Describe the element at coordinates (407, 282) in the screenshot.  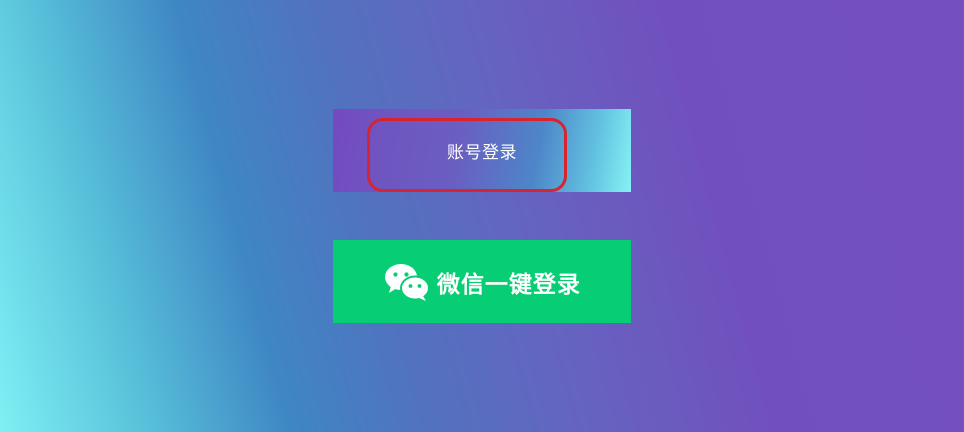
I see `wechat-icon` at that location.